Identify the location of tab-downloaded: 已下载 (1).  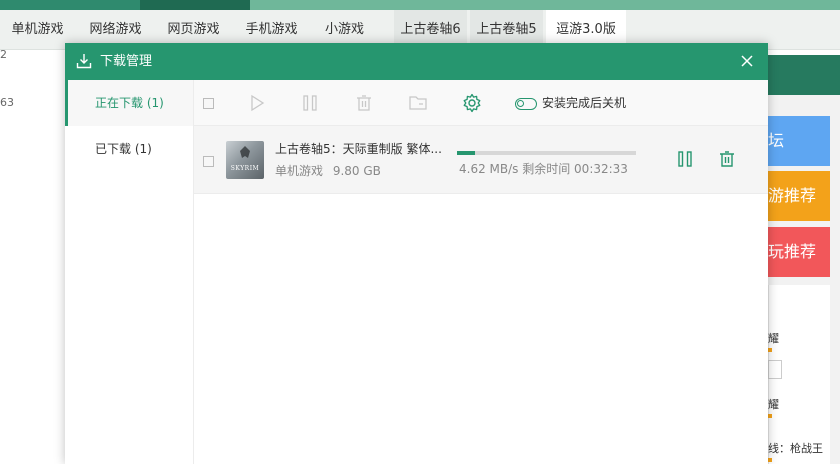
(129, 149).